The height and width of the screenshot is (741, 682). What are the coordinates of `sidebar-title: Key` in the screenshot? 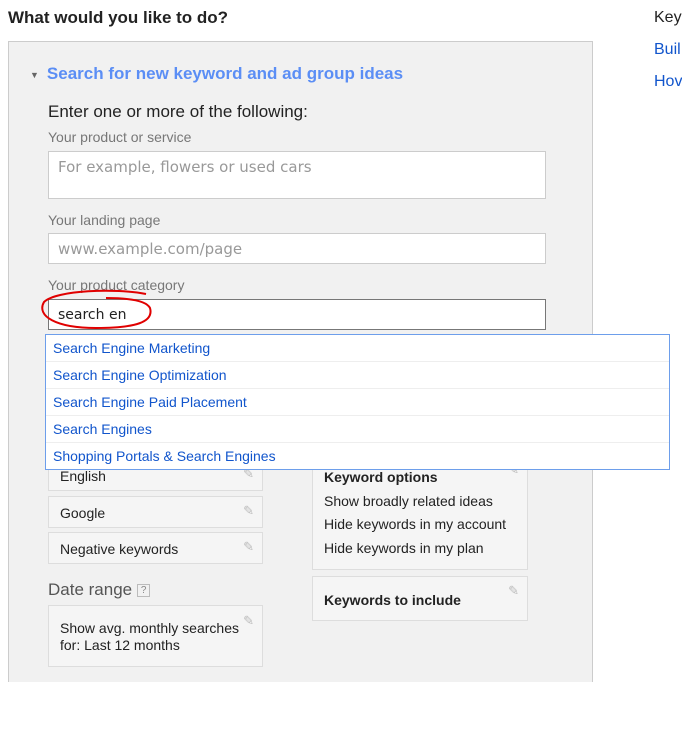 It's located at (668, 17).